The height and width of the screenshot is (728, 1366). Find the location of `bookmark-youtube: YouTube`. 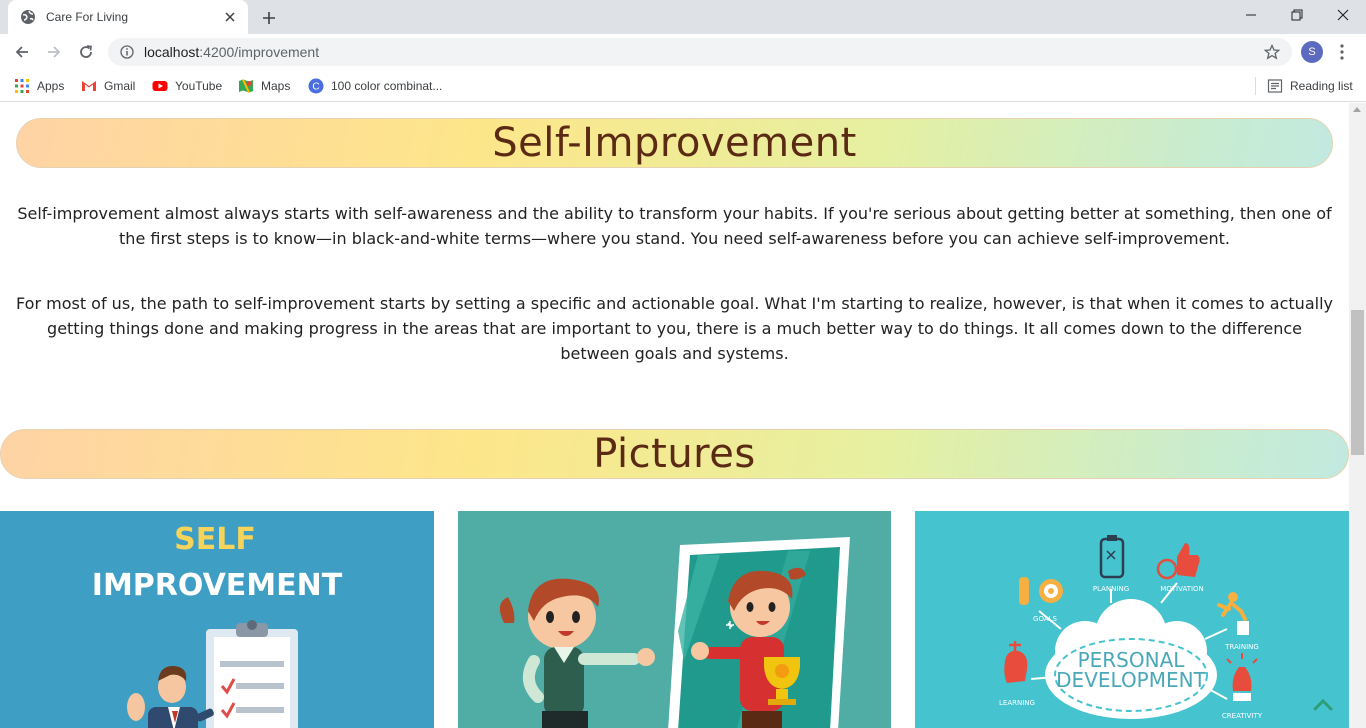

bookmark-youtube: YouTube is located at coordinates (187, 86).